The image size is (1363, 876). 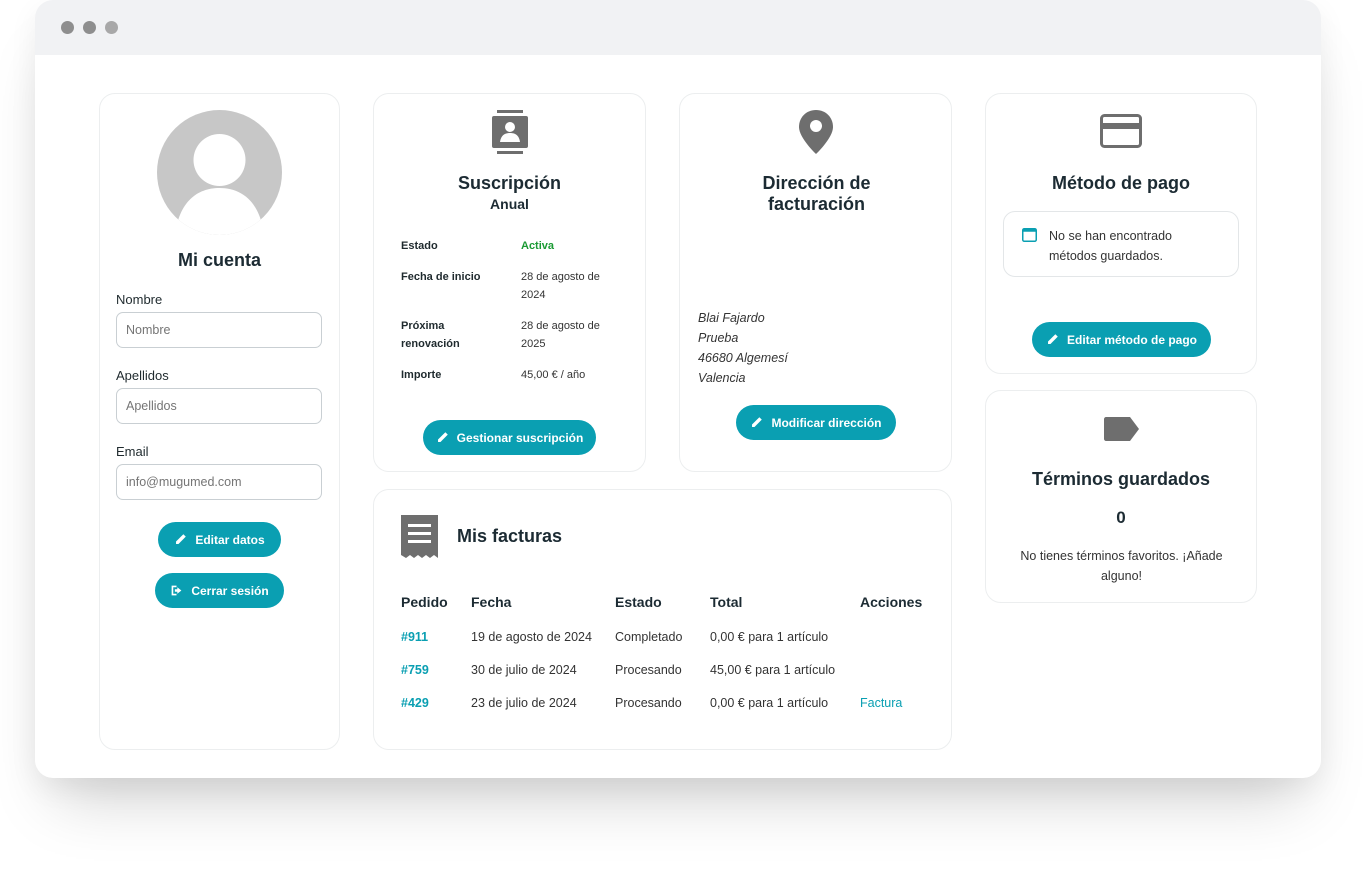 I want to click on sub-status-key: Estado, so click(x=419, y=246).